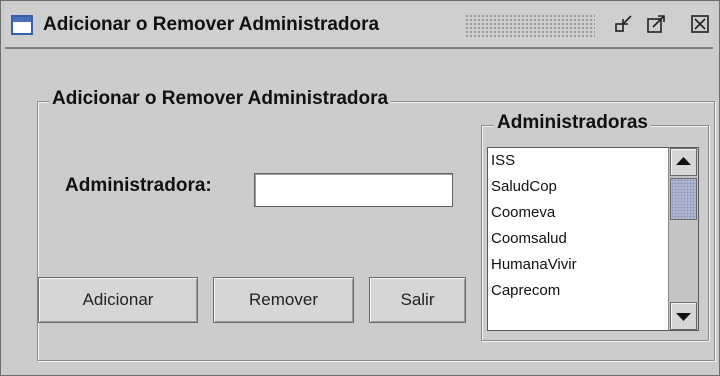  Describe the element at coordinates (578, 265) in the screenshot. I see `list-item: HumanaVivir` at that location.